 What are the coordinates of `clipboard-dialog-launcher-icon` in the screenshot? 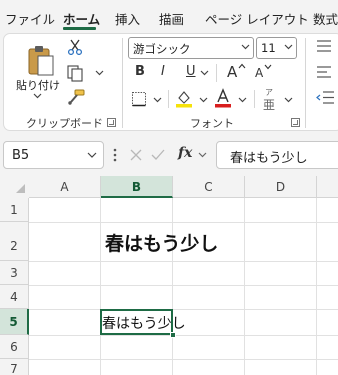 It's located at (111, 122).